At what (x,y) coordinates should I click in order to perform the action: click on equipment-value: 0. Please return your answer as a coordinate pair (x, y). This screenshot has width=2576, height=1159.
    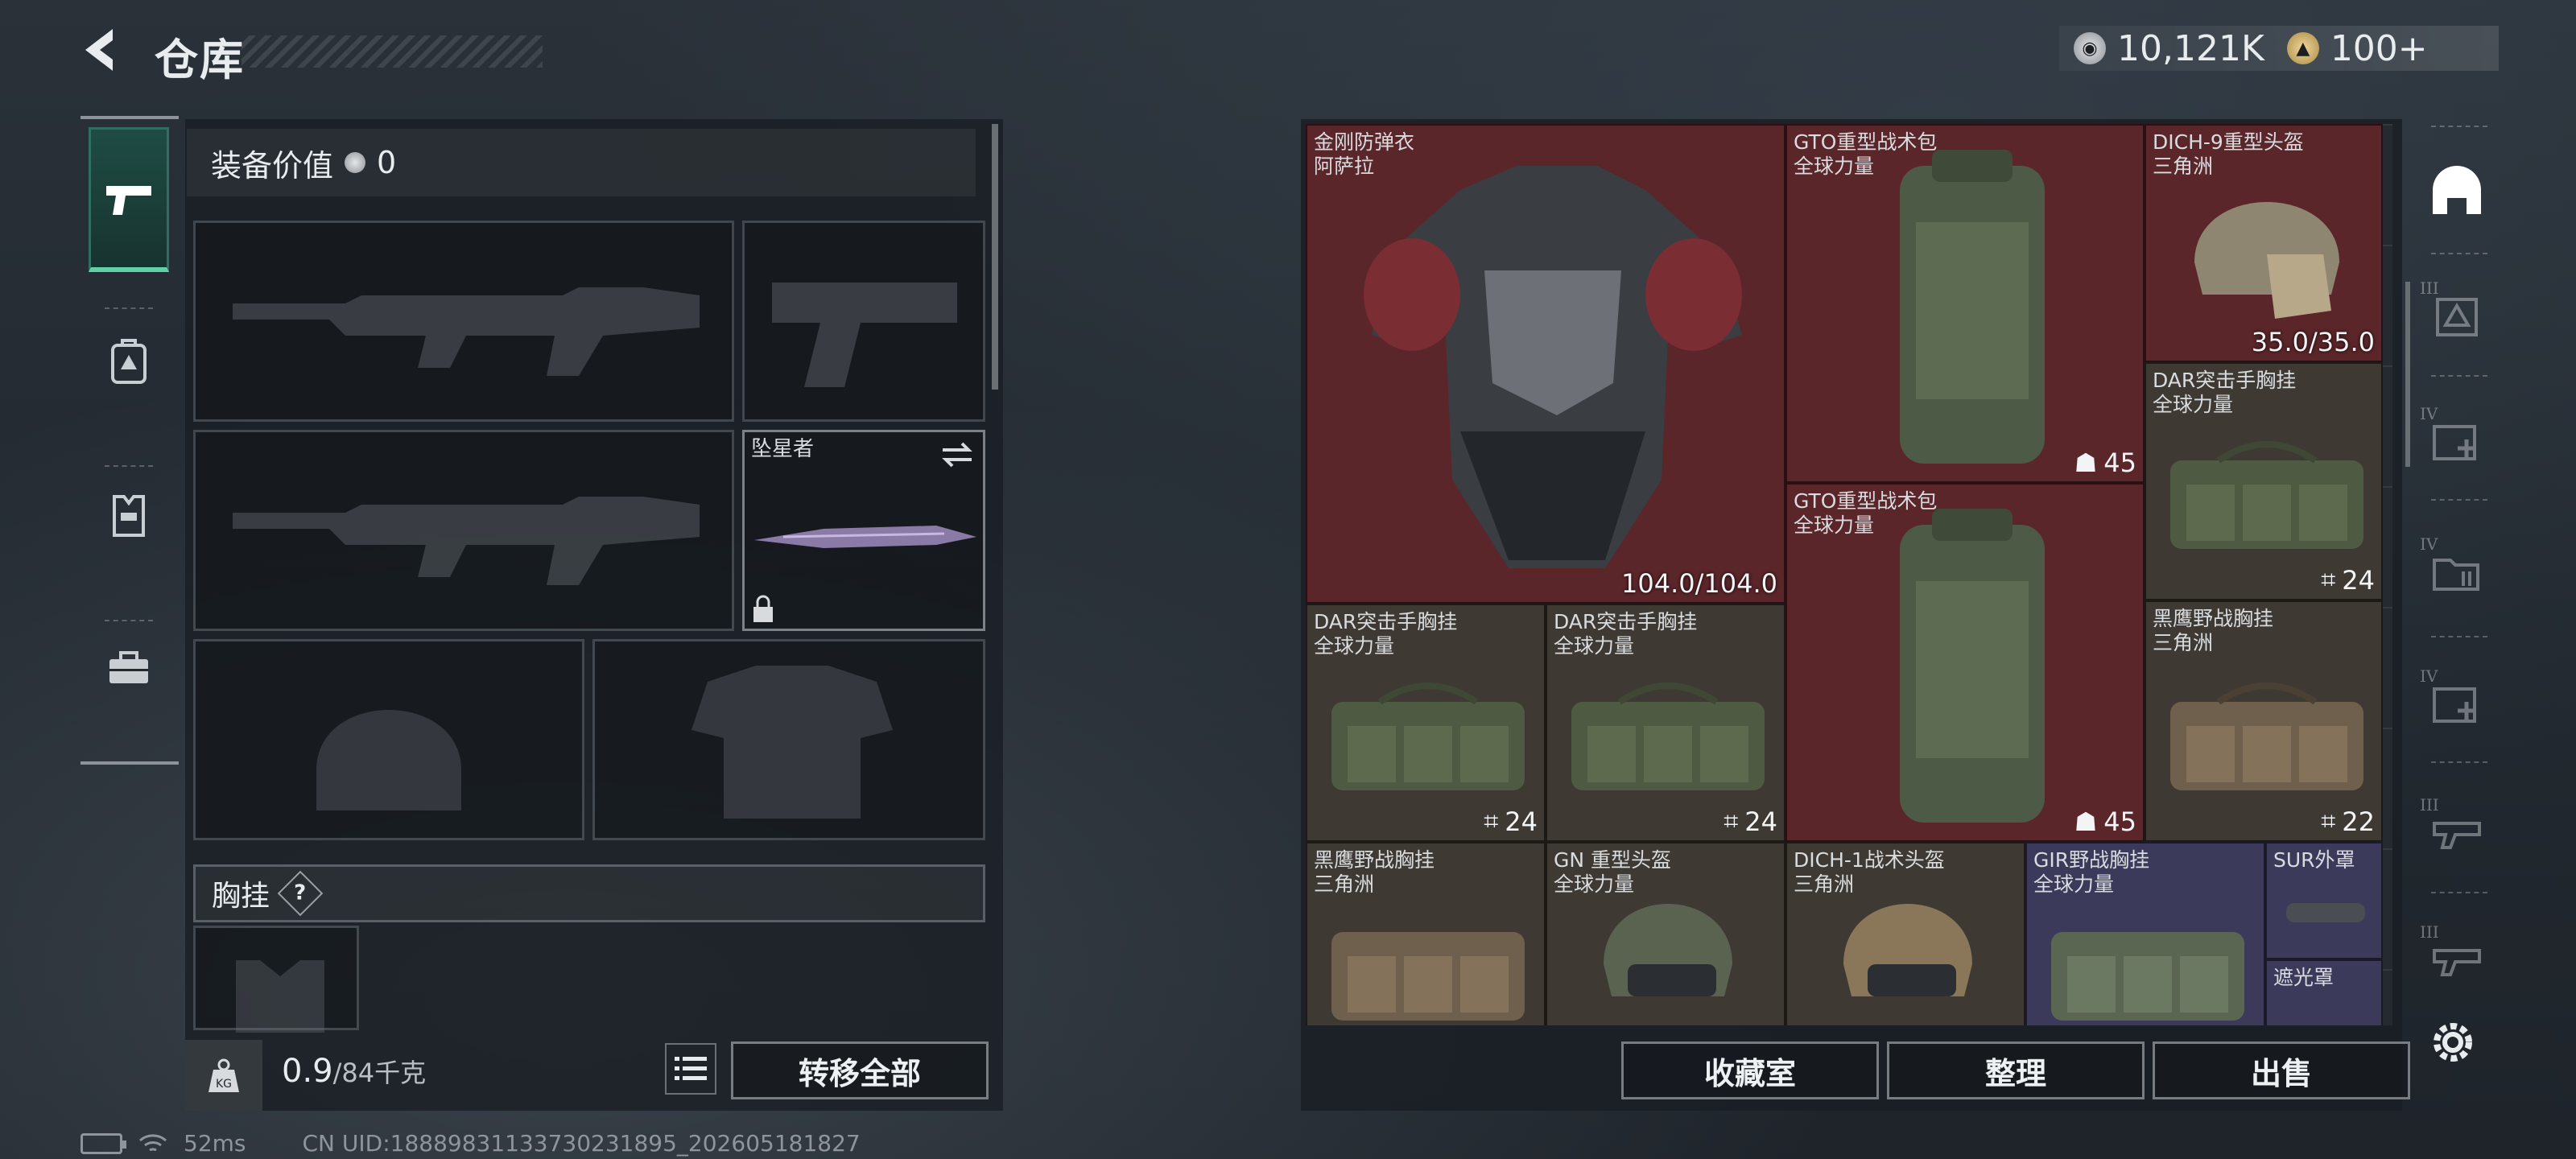
    Looking at the image, I should click on (387, 162).